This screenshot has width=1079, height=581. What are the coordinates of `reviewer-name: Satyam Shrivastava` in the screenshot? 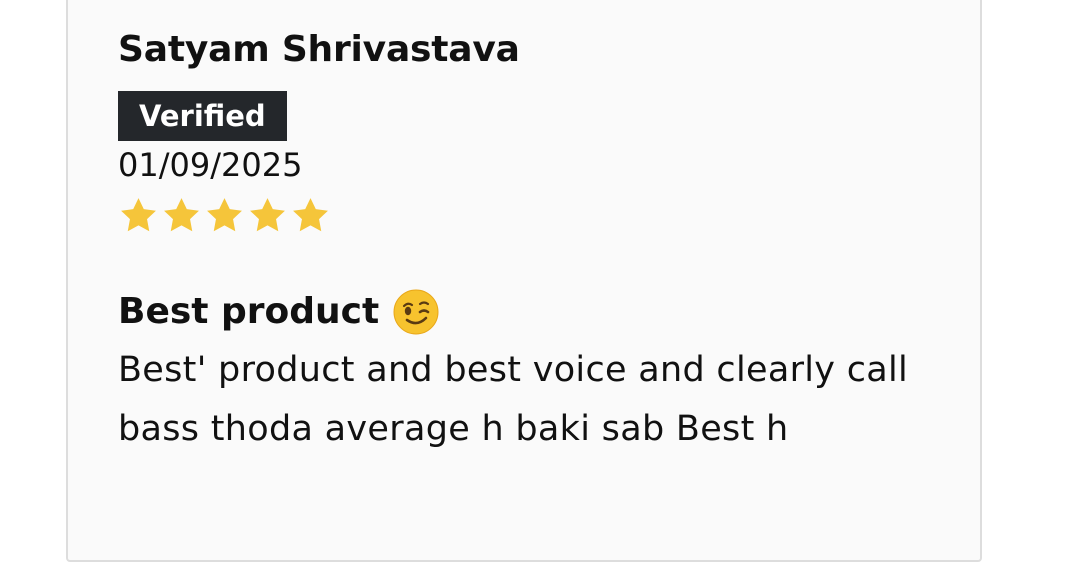 It's located at (319, 49).